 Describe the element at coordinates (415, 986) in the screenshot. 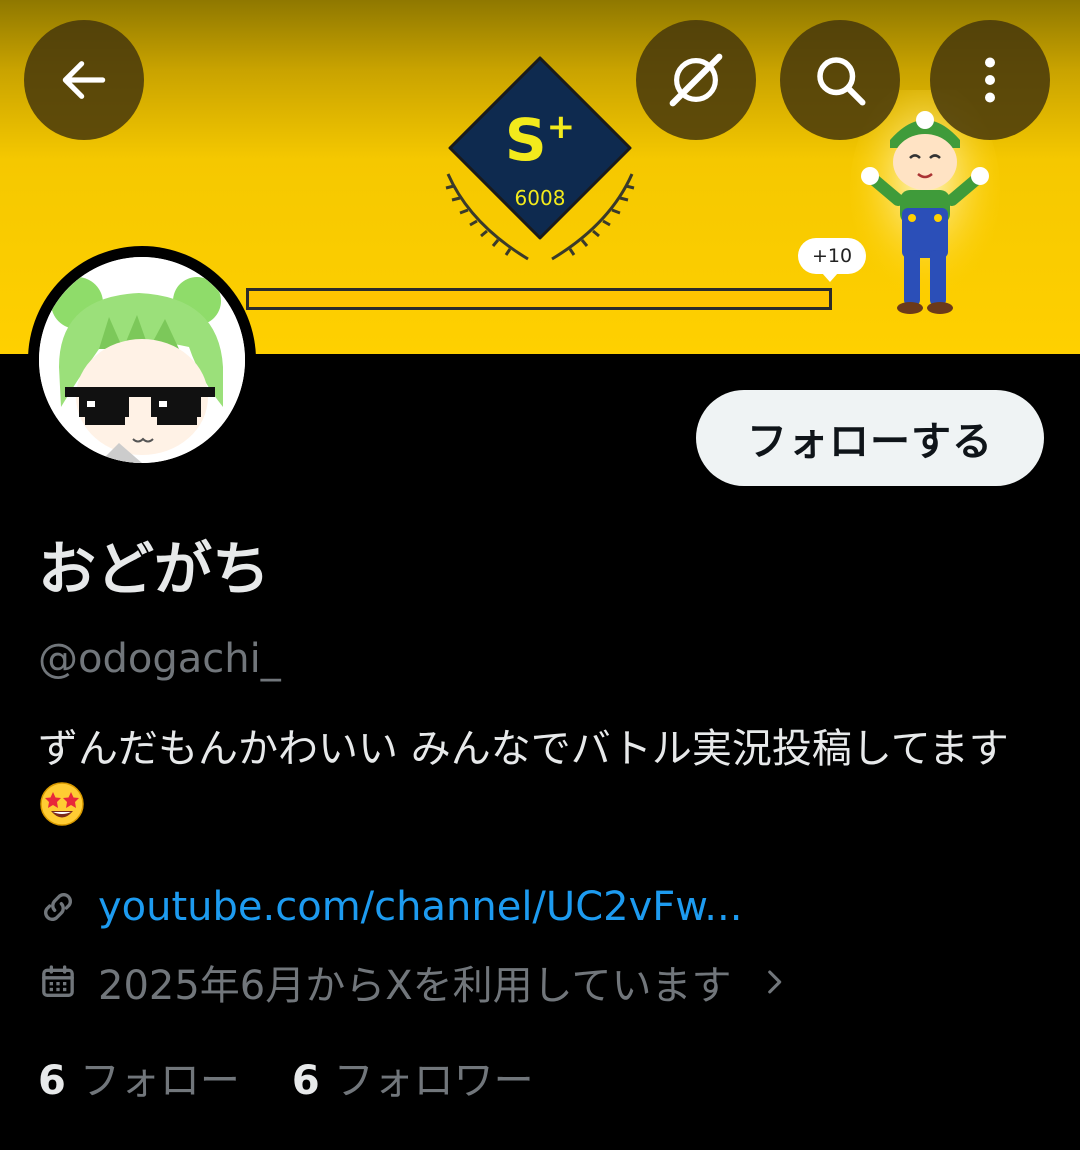

I see `joined-date-text: 2025年6月からXを利用しています` at that location.